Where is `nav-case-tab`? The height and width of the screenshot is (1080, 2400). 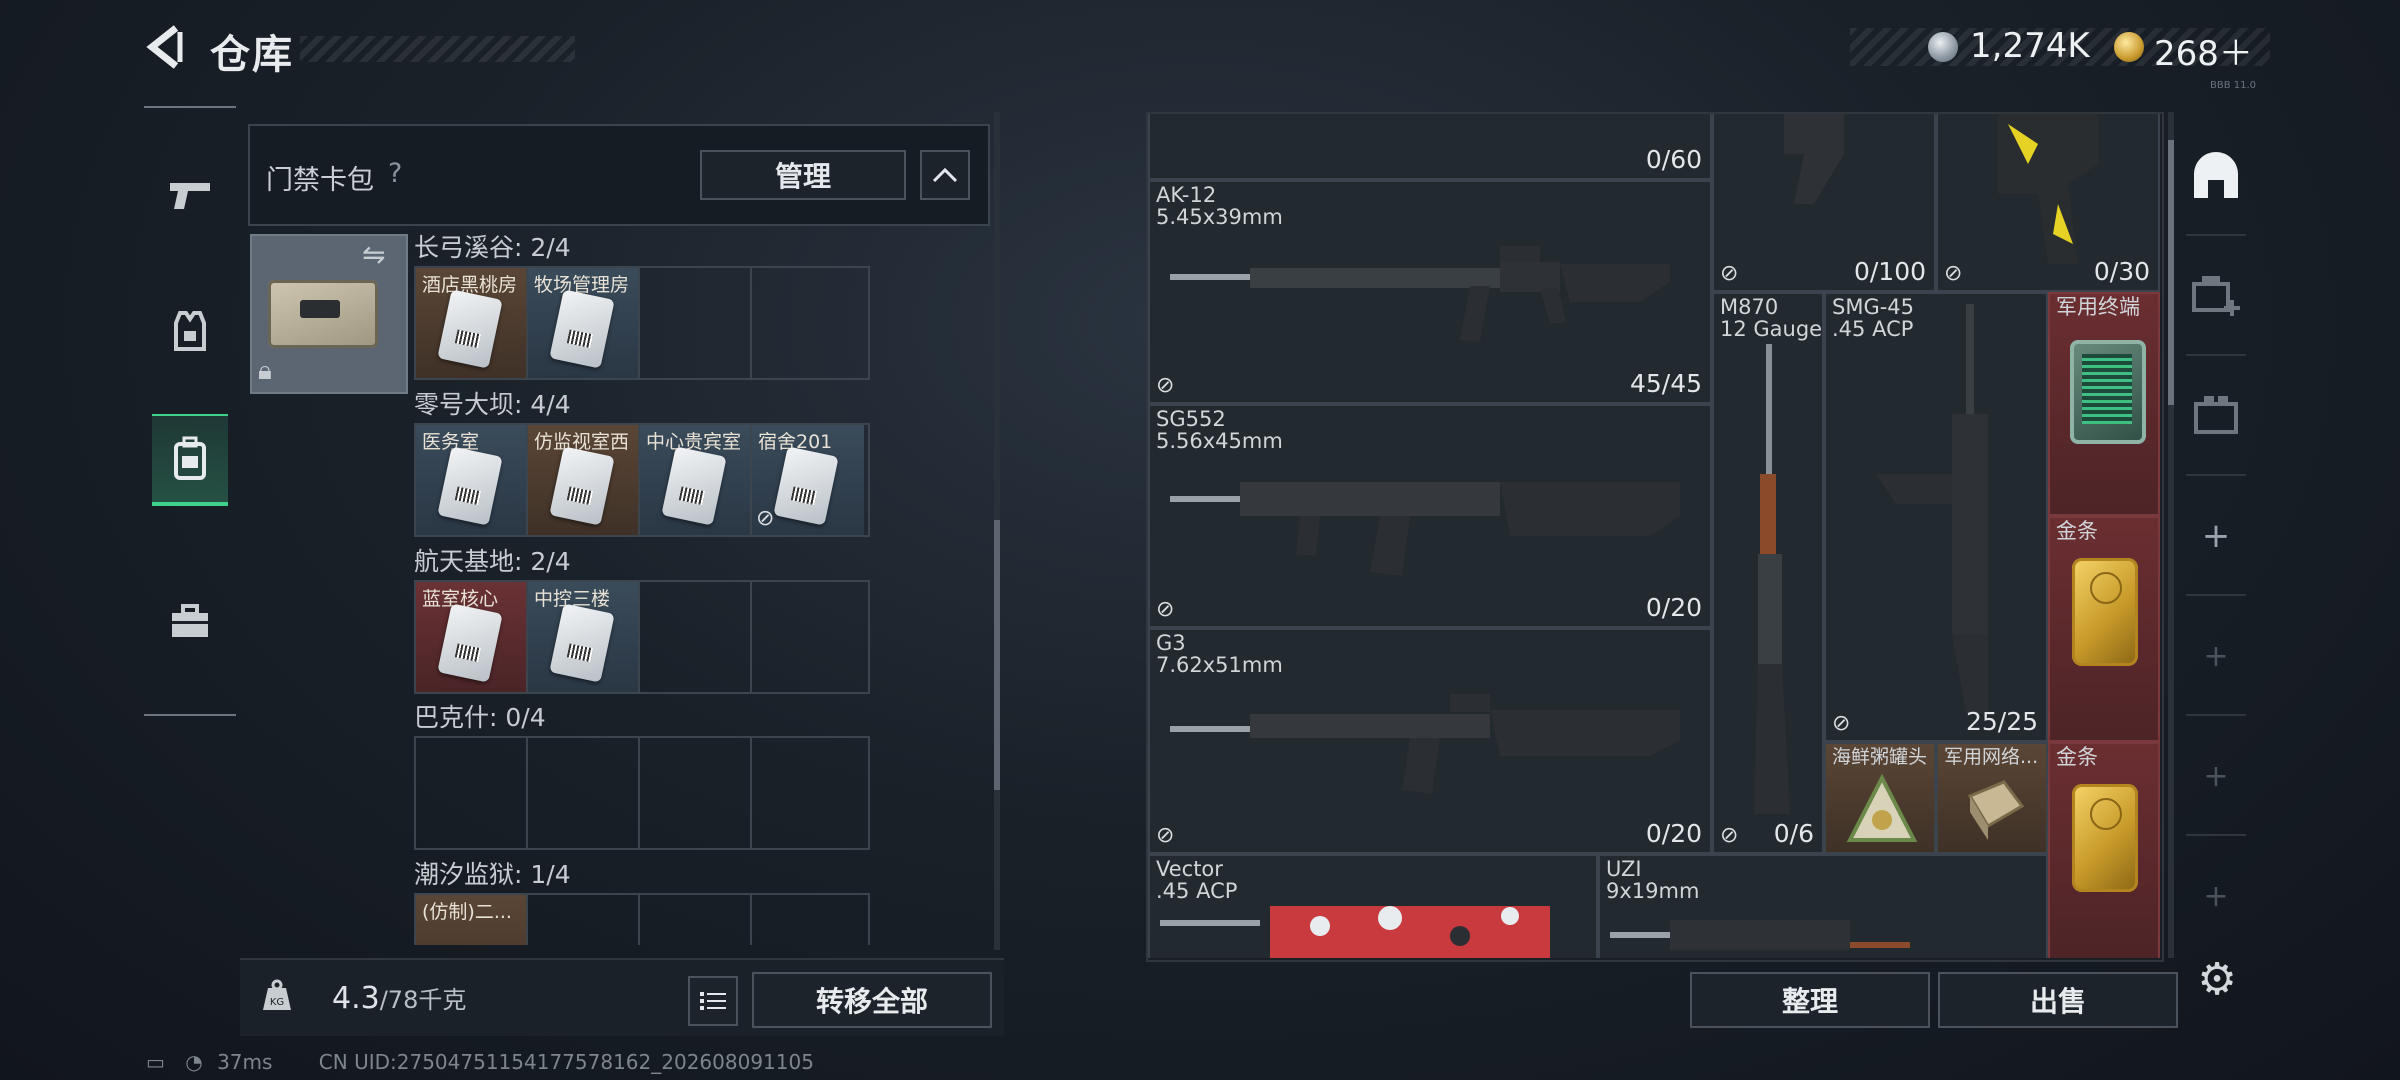 nav-case-tab is located at coordinates (190, 621).